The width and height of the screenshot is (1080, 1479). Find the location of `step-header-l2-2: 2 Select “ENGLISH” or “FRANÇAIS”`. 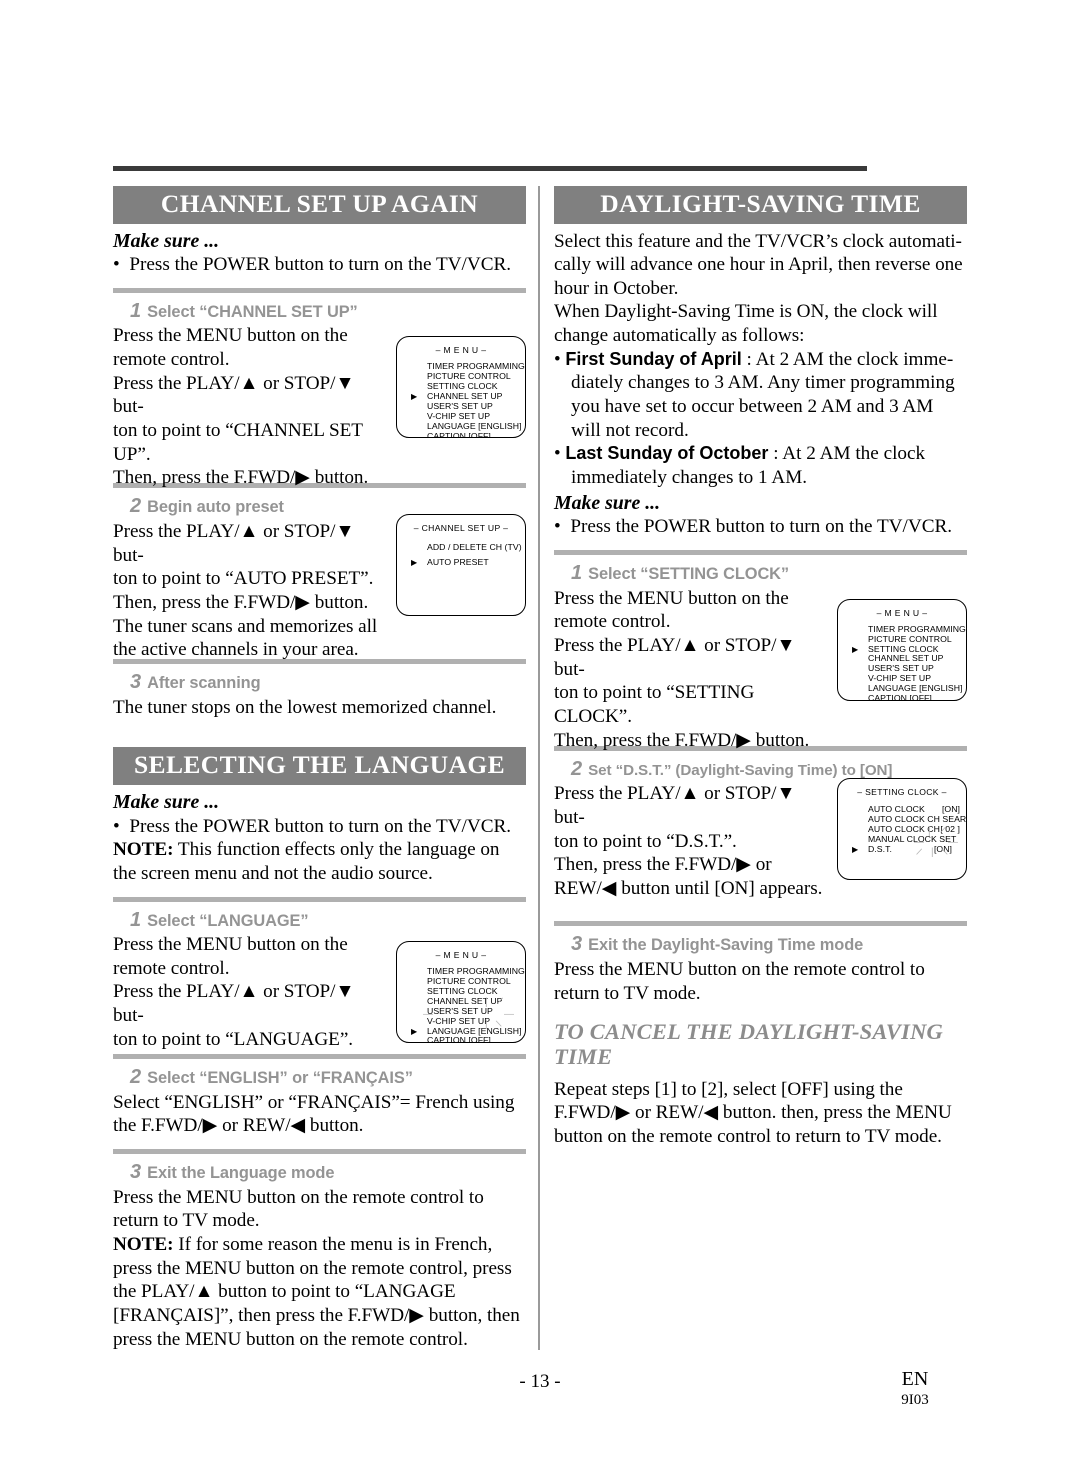

step-header-l2-2: 2 Select “ENGLISH” or “FRANÇAIS” is located at coordinates (319, 1078).